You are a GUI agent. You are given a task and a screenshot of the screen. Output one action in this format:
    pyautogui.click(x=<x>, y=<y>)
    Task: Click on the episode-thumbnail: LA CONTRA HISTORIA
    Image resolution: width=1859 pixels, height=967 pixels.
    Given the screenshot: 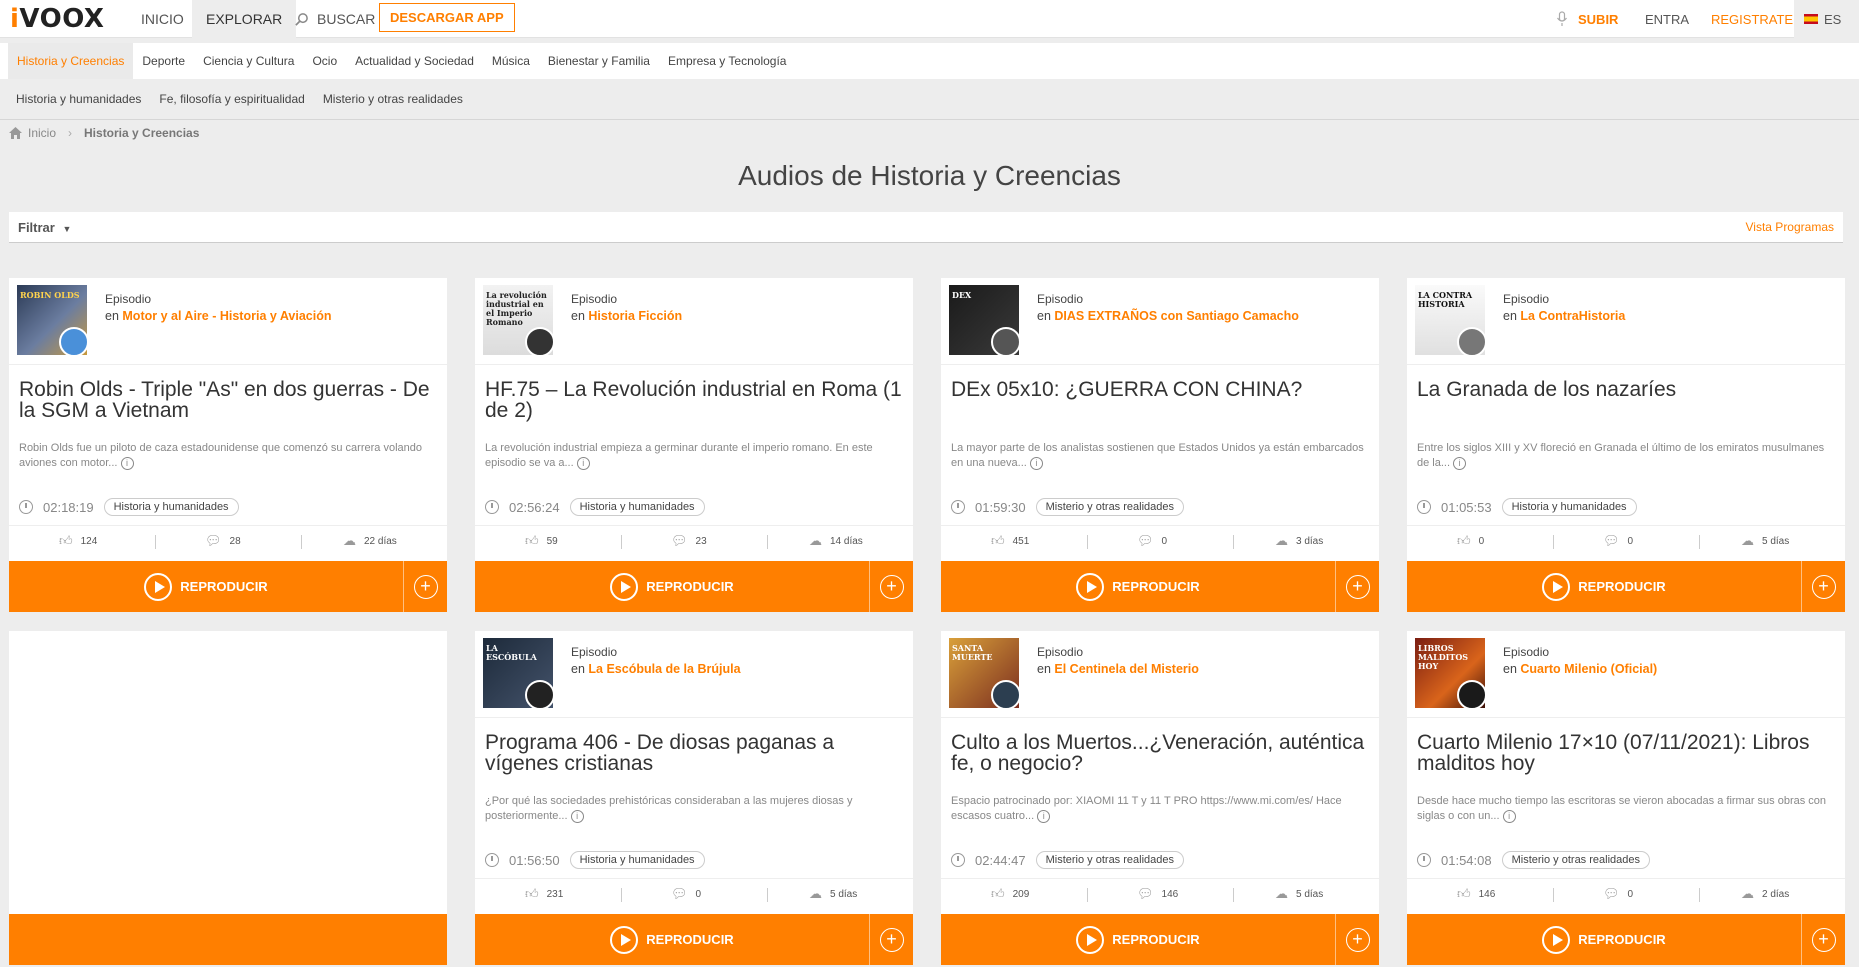 What is the action you would take?
    pyautogui.click(x=1450, y=320)
    